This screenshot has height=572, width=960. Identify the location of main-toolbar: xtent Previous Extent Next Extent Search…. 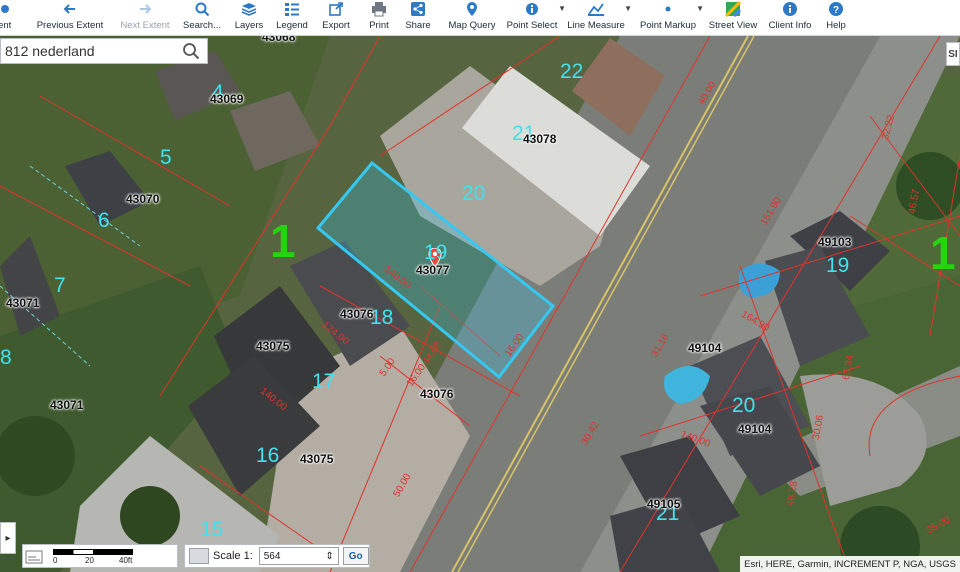
(480, 18).